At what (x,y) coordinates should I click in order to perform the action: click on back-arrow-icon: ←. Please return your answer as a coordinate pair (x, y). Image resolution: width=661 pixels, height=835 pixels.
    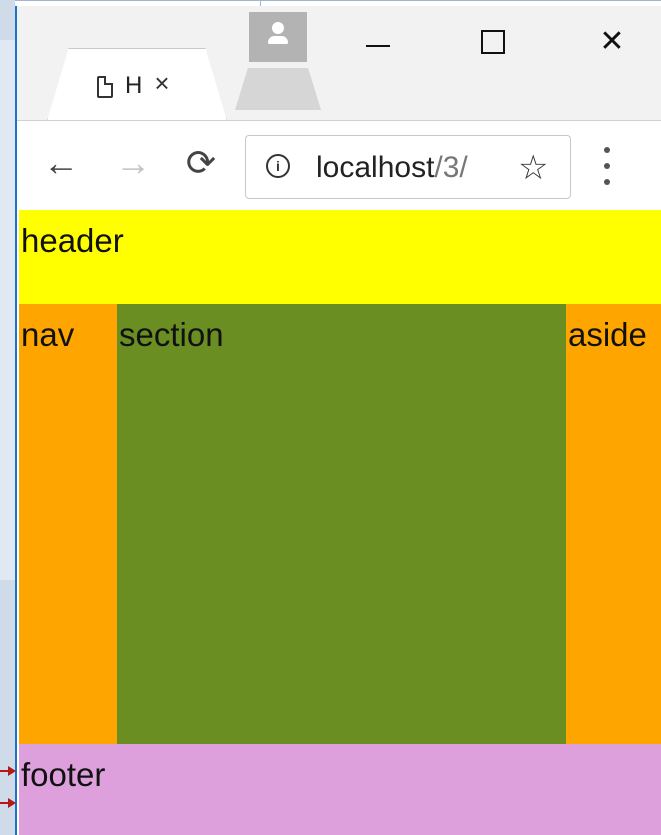
    Looking at the image, I should click on (61, 162).